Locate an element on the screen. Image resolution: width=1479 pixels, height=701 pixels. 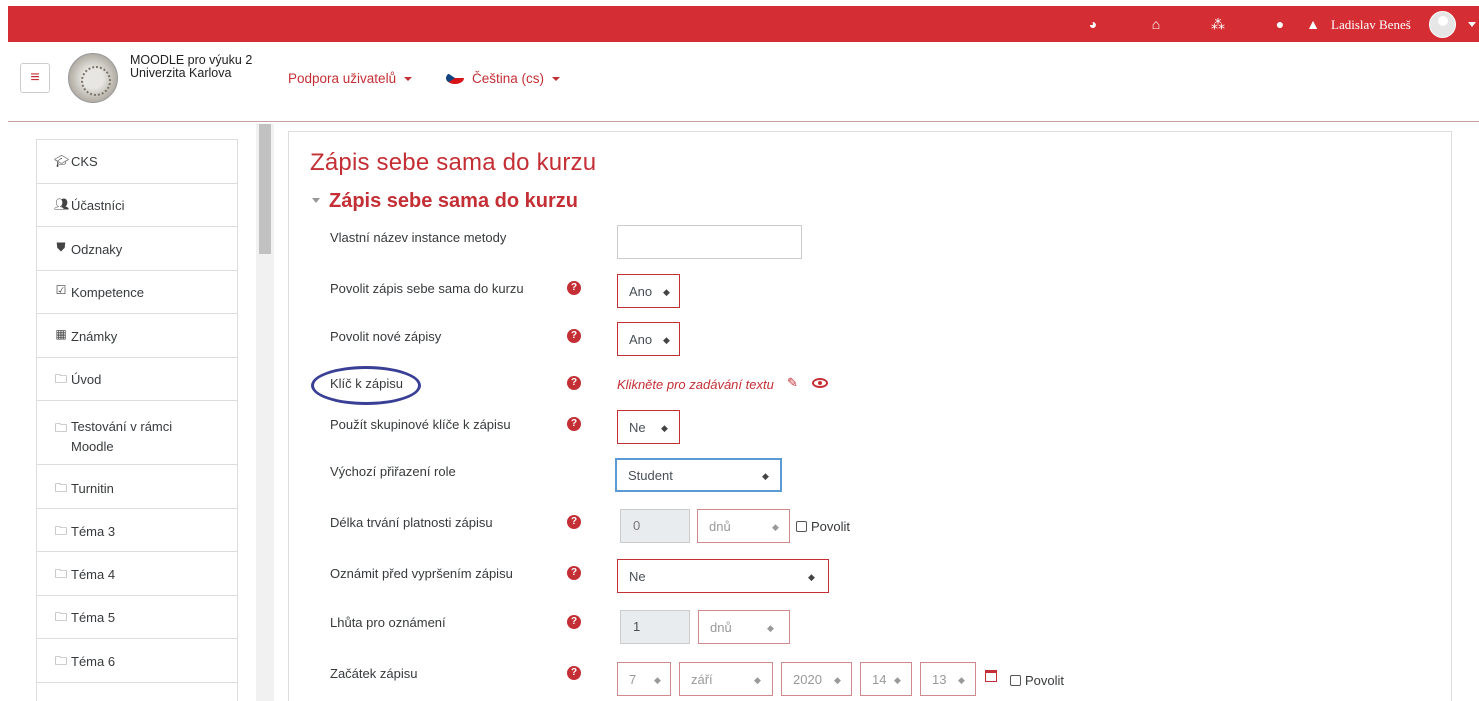
select-value: 14 is located at coordinates (879, 679).